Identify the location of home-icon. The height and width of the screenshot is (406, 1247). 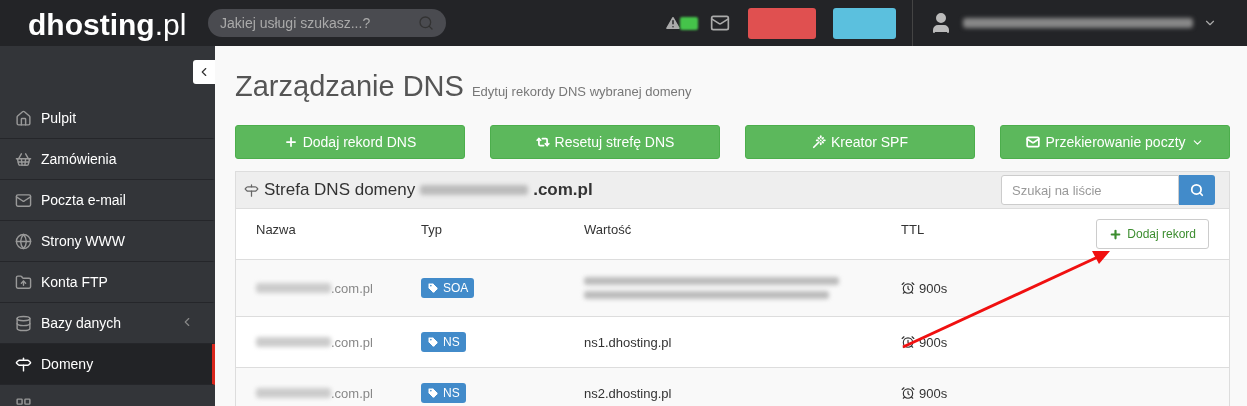
(23, 118).